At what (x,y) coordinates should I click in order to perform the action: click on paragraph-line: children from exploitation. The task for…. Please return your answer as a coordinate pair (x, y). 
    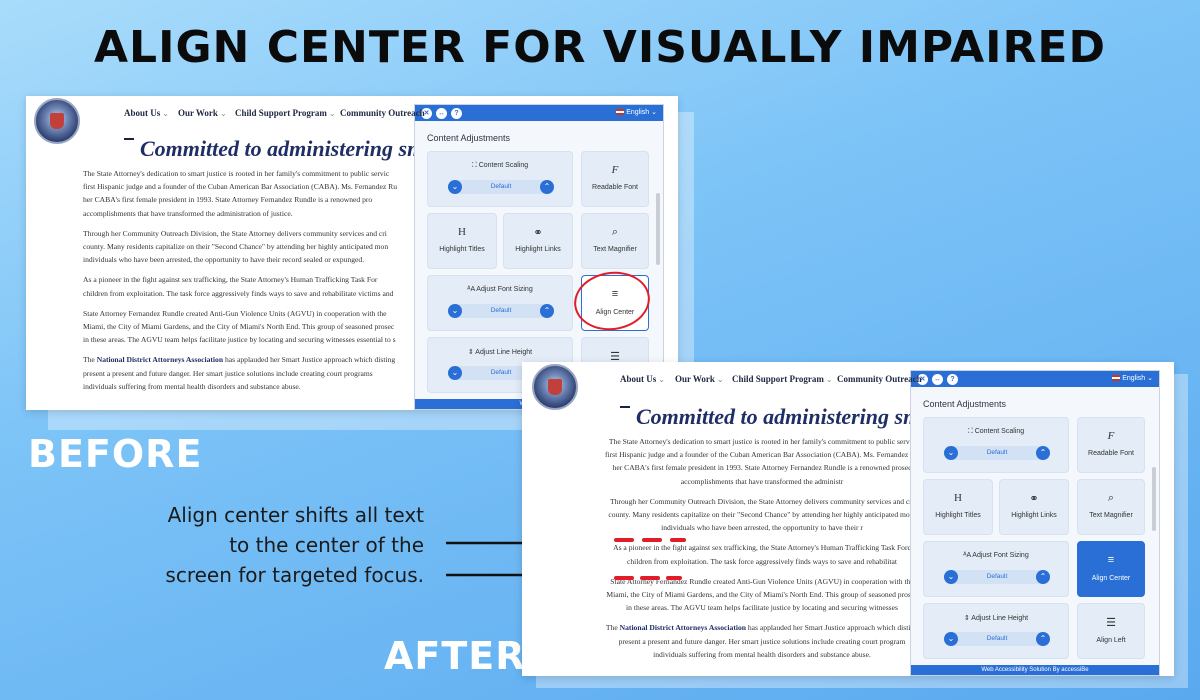
    Looking at the image, I should click on (238, 293).